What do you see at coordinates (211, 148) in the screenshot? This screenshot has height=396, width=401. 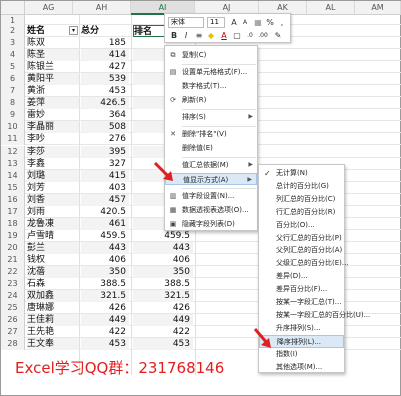 I see `context-menu-item: 删除值(E)` at bounding box center [211, 148].